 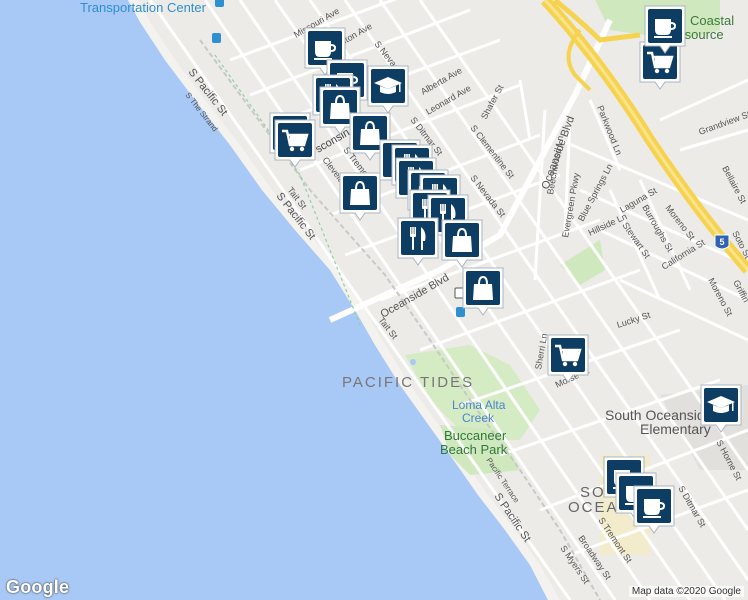 What do you see at coordinates (418, 241) in the screenshot?
I see `restaurant-pin` at bounding box center [418, 241].